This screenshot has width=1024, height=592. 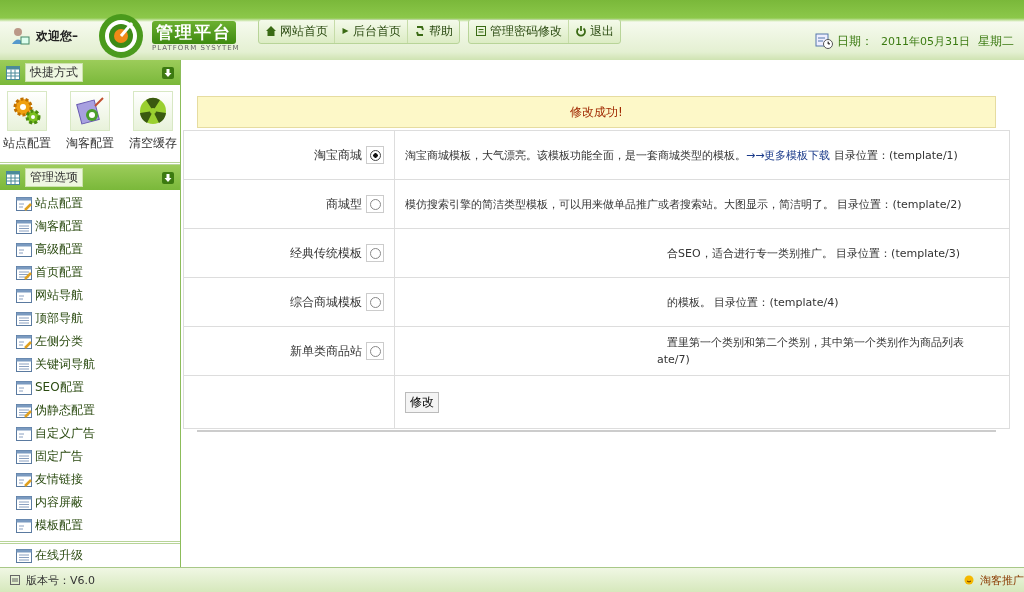 What do you see at coordinates (194, 32) in the screenshot?
I see `logo-title: 管理平台` at bounding box center [194, 32].